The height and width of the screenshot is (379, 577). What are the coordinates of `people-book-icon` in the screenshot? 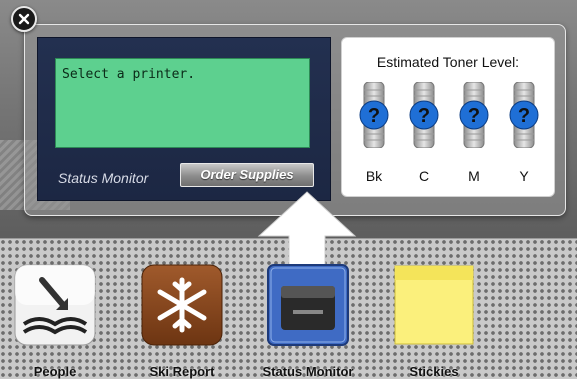 It's located at (55, 305).